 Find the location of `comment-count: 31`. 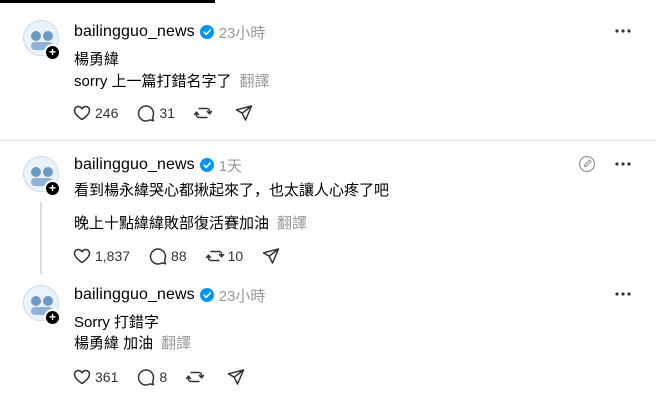

comment-count: 31 is located at coordinates (167, 113).